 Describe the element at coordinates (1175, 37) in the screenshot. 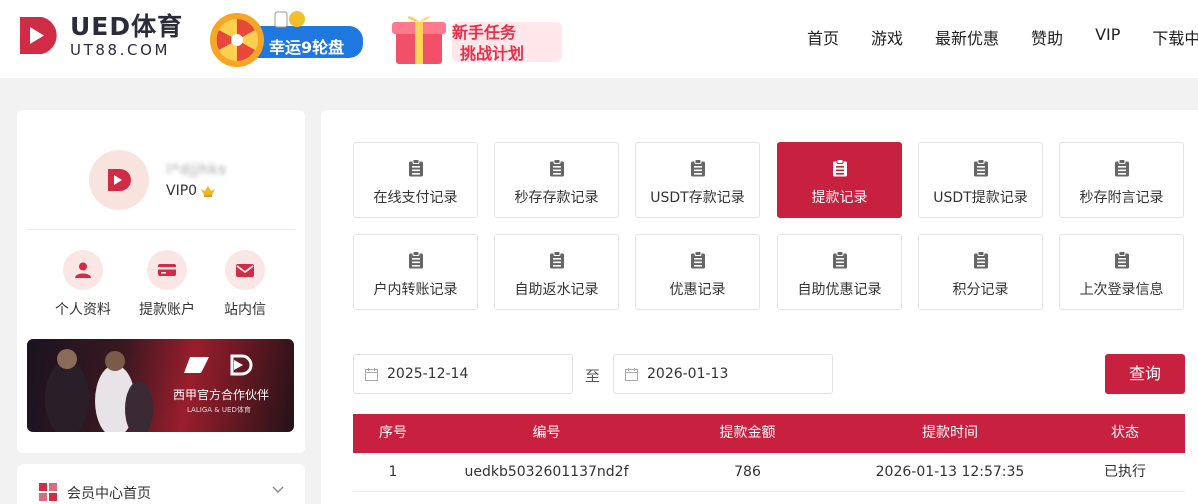

I see `nav-download: 下载中心` at that location.